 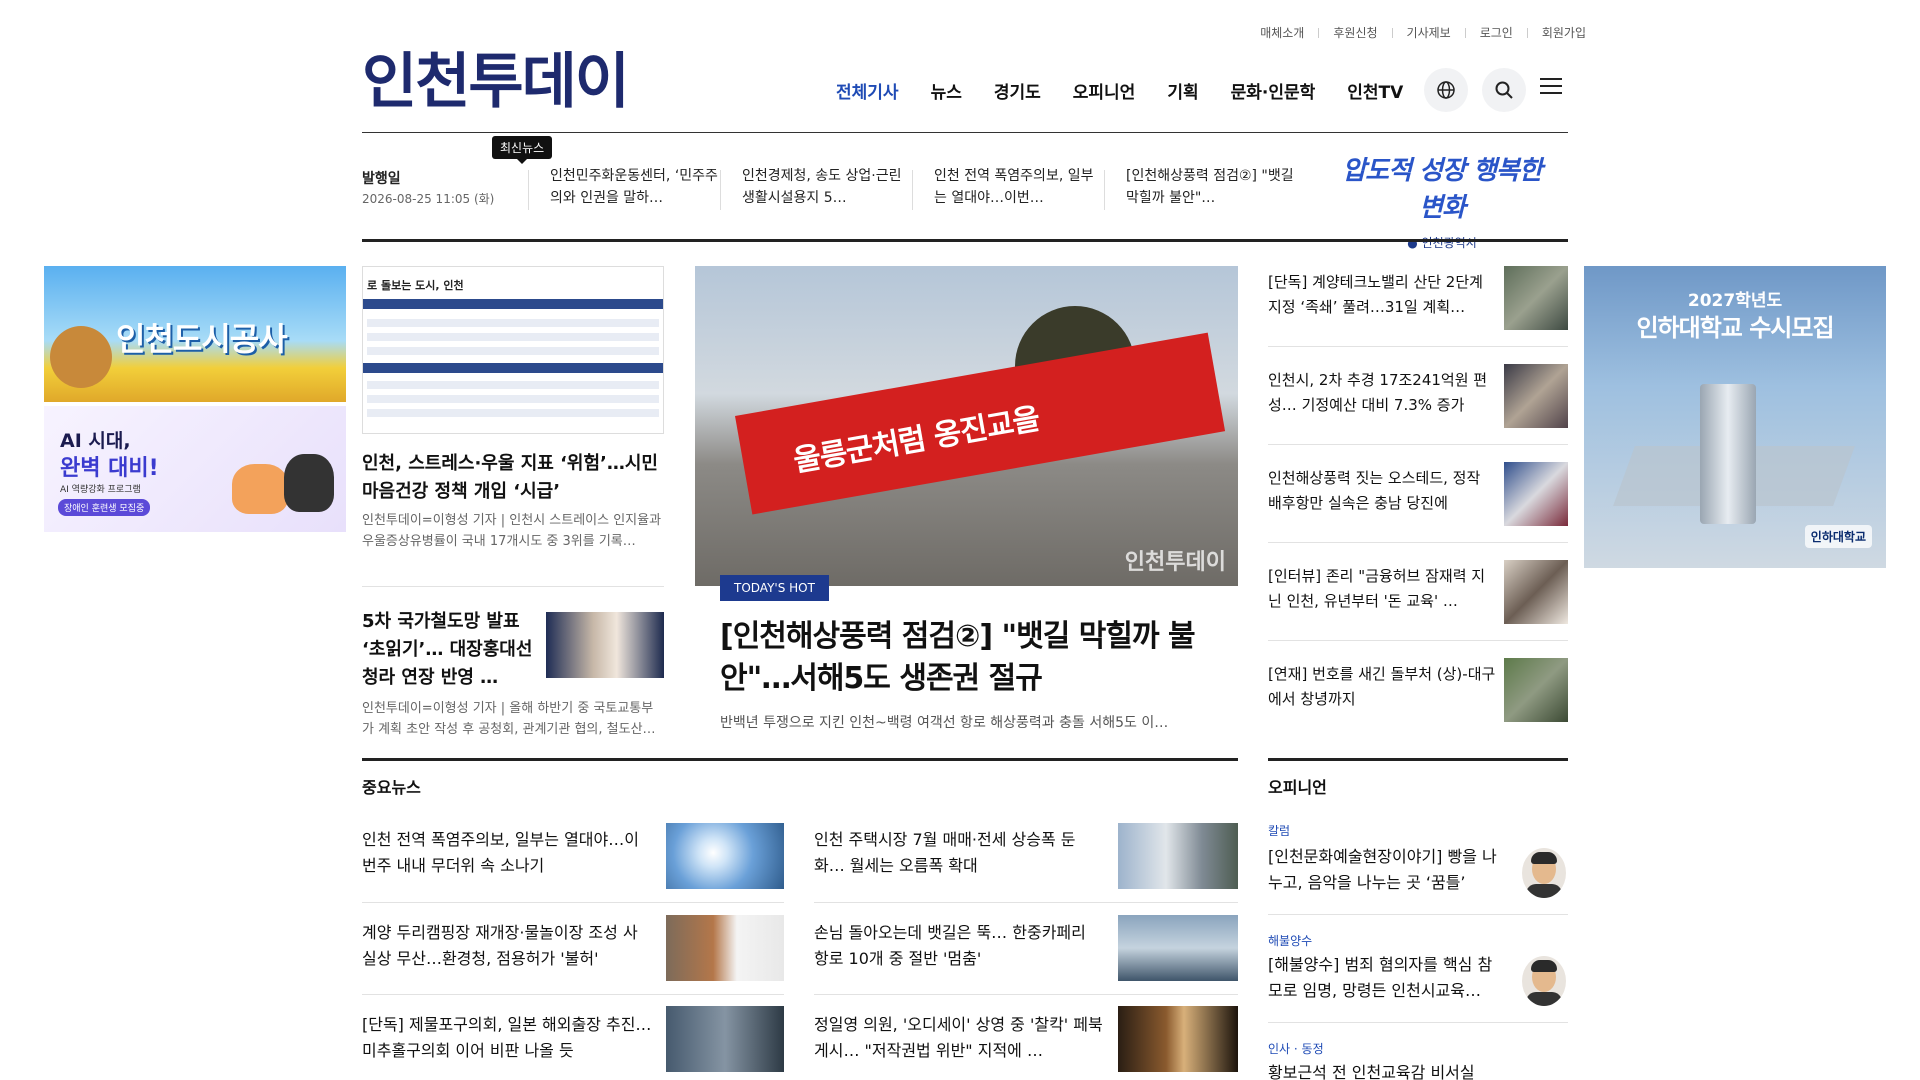 I want to click on opinion-category: 칼럼, so click(x=1279, y=831).